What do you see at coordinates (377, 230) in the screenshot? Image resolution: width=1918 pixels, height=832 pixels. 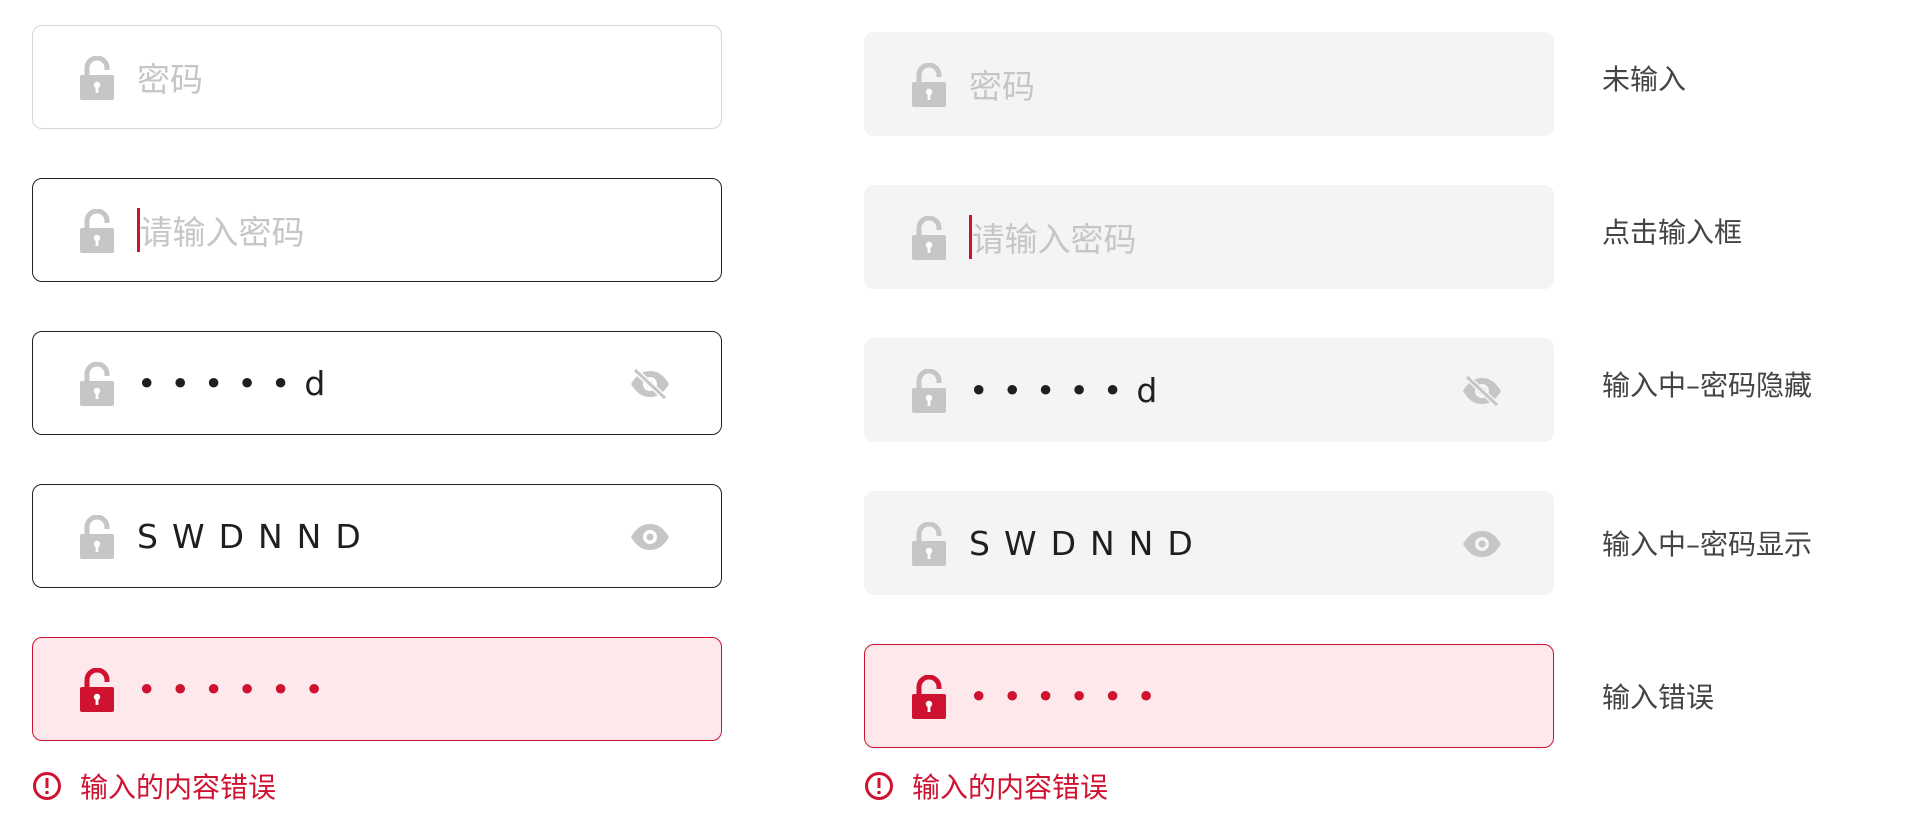 I see `password-field-focused-outlined: 请输入密码` at bounding box center [377, 230].